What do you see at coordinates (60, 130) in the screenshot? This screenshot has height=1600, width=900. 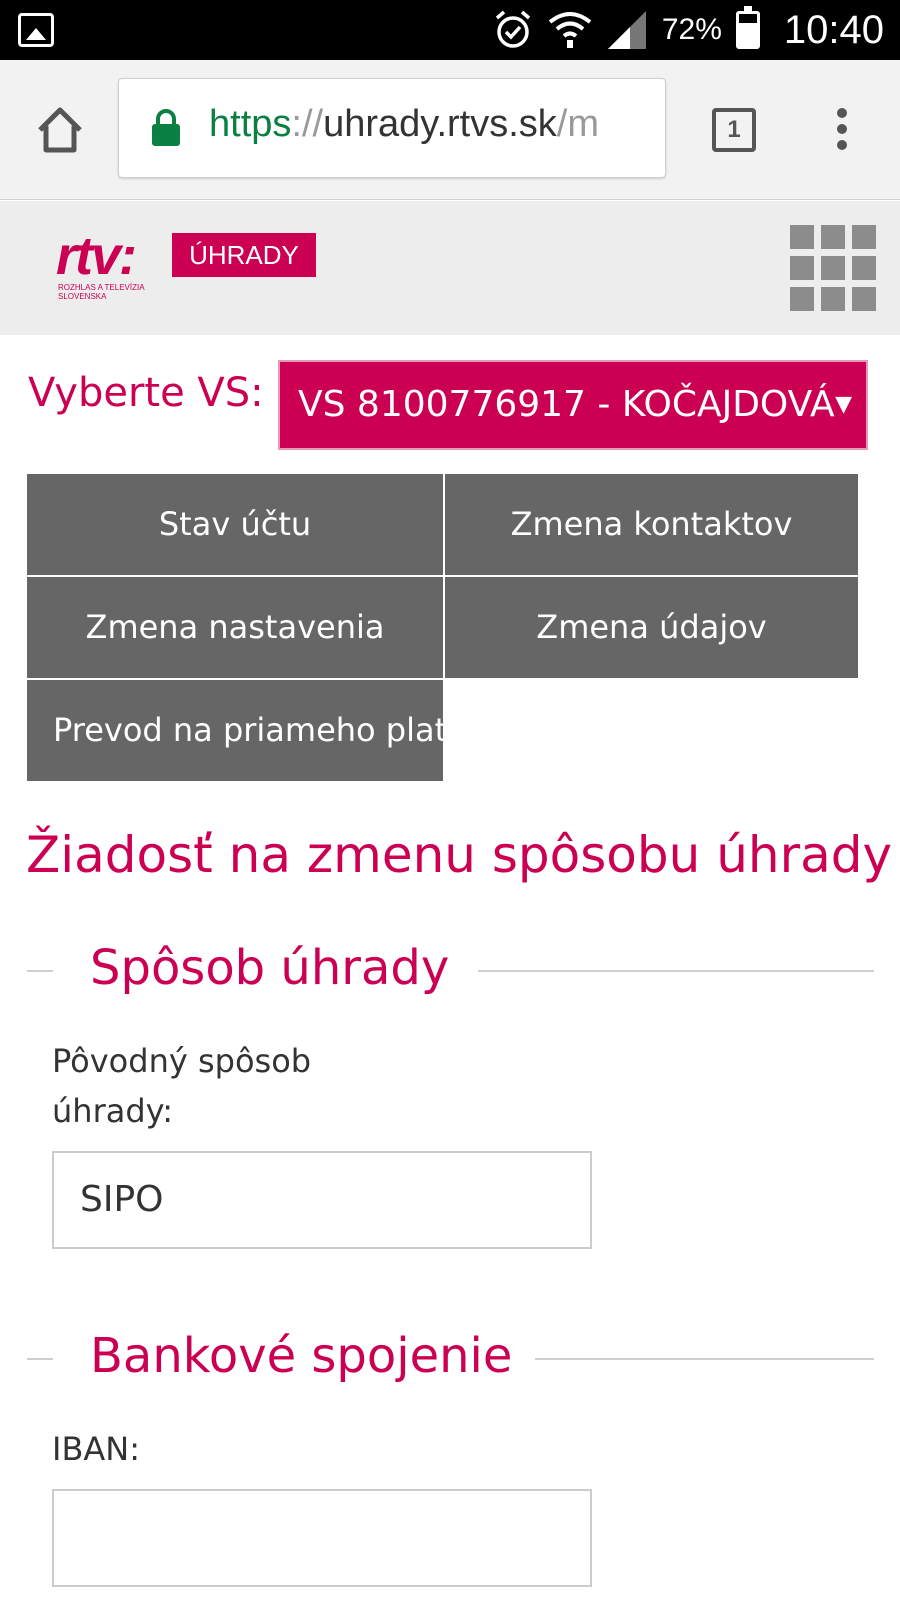 I see `home-icon` at bounding box center [60, 130].